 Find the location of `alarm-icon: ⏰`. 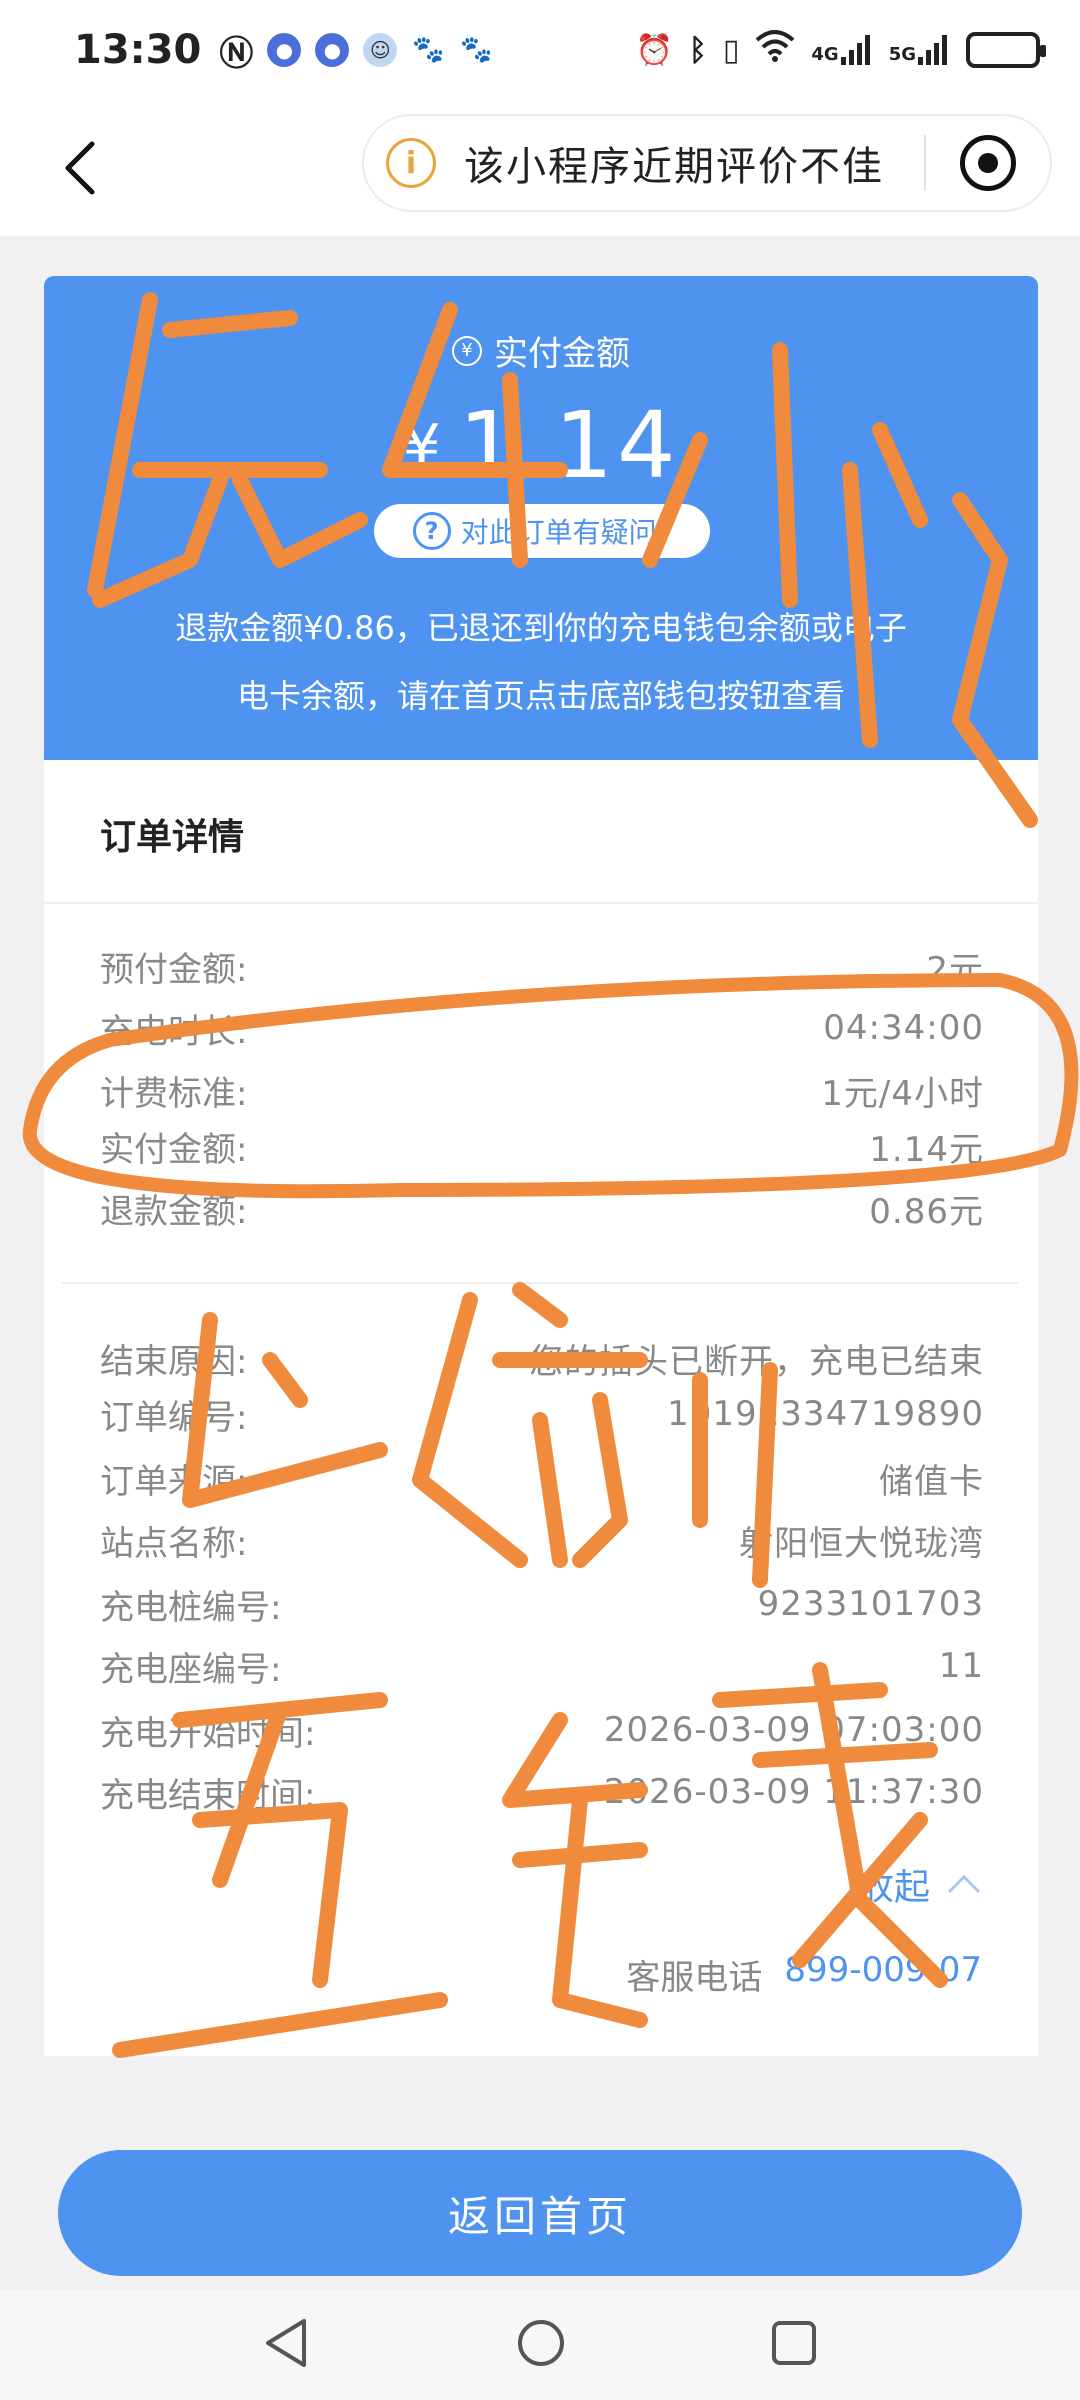

alarm-icon: ⏰ is located at coordinates (654, 50).